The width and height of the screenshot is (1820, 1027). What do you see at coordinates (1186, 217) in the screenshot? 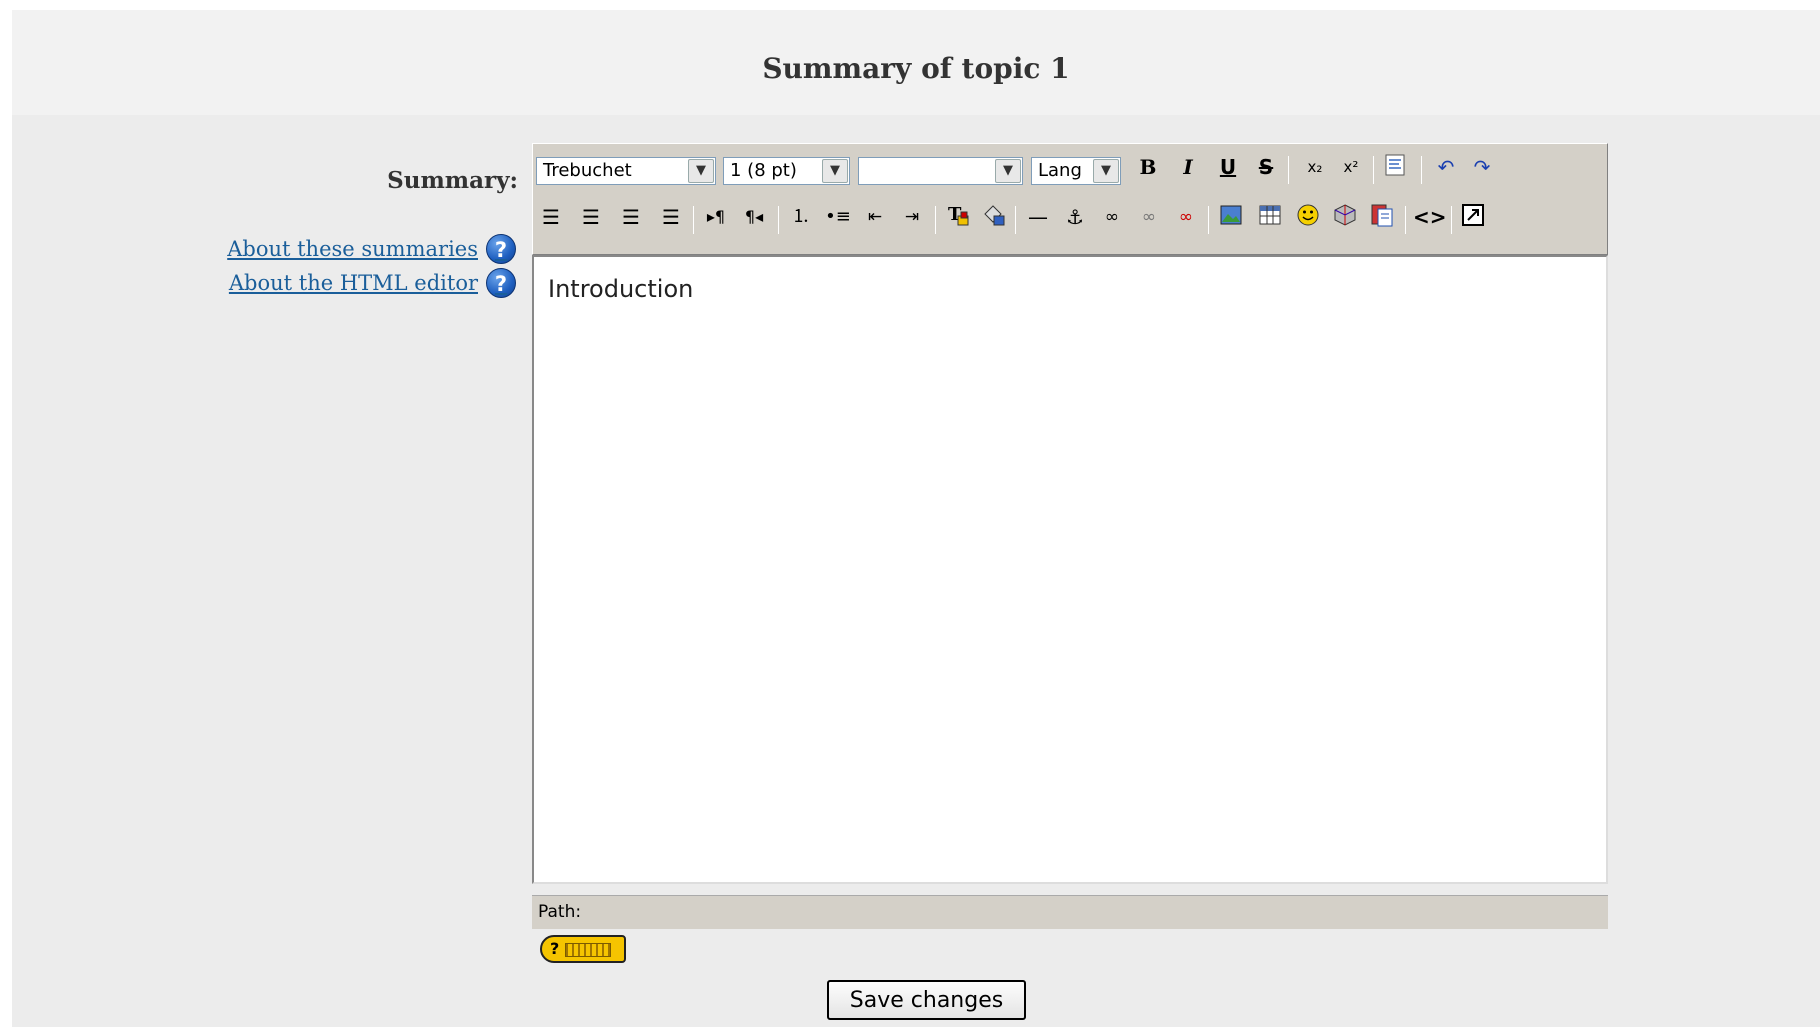
I see `nolink-icon: ∞` at bounding box center [1186, 217].